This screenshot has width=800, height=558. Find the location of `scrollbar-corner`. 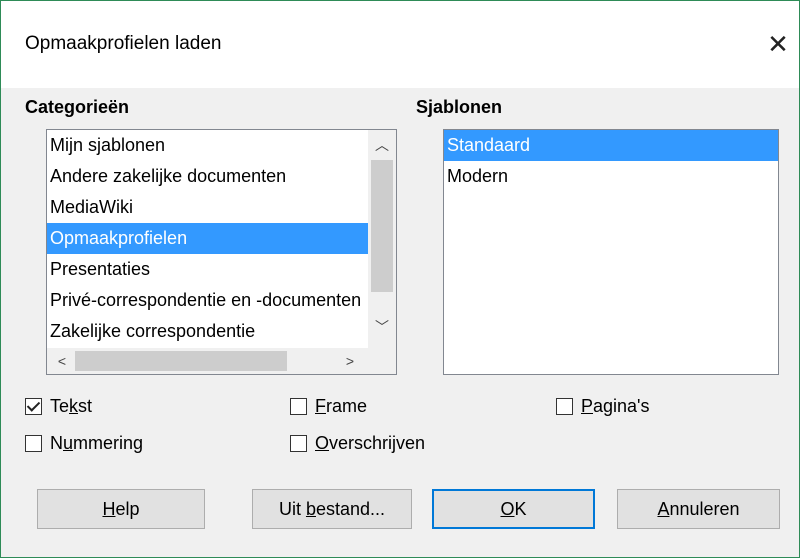

scrollbar-corner is located at coordinates (382, 361).